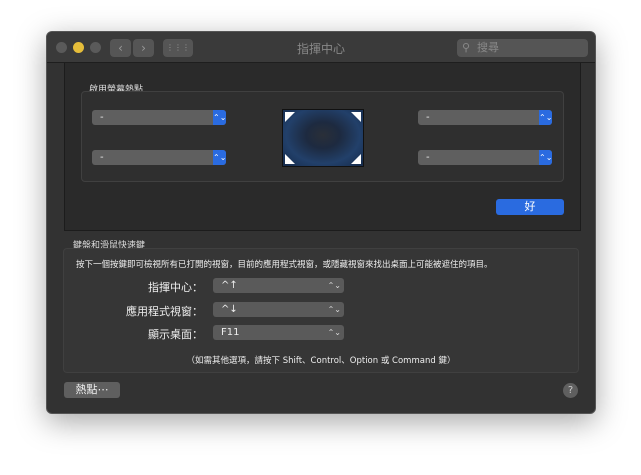 Image resolution: width=641 pixels, height=475 pixels. Describe the element at coordinates (92, 390) in the screenshot. I see `hot-corners-button: 熱點⋯` at that location.